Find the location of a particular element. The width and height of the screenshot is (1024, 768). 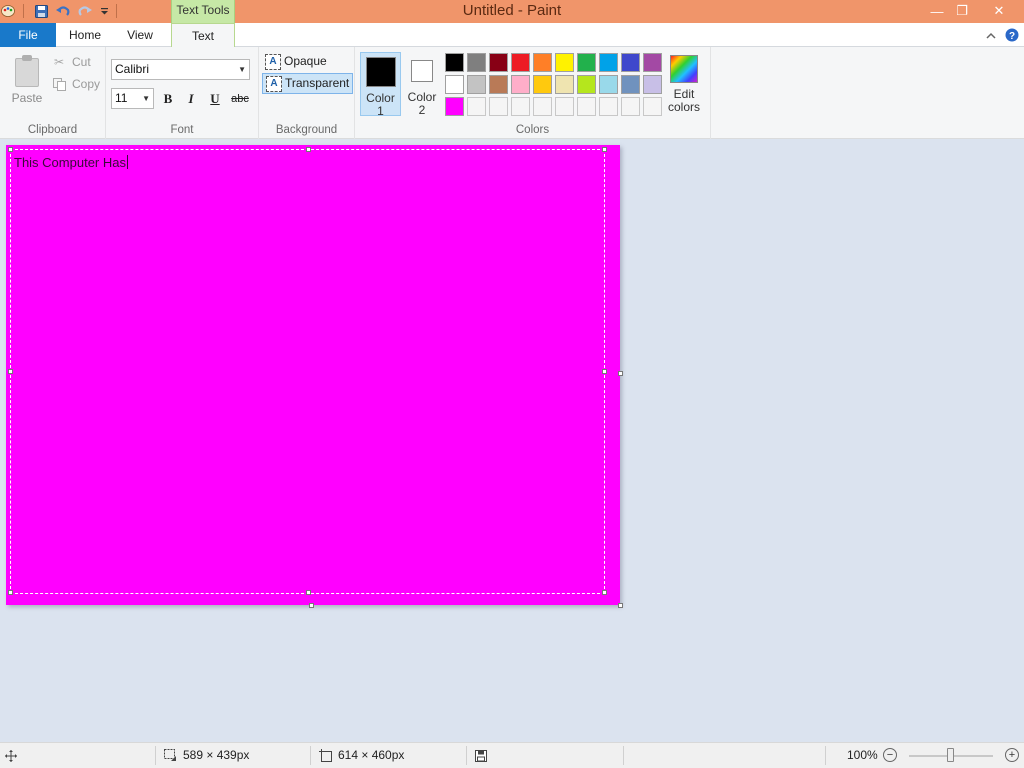

scissors-icon: ✂ is located at coordinates (59, 62).